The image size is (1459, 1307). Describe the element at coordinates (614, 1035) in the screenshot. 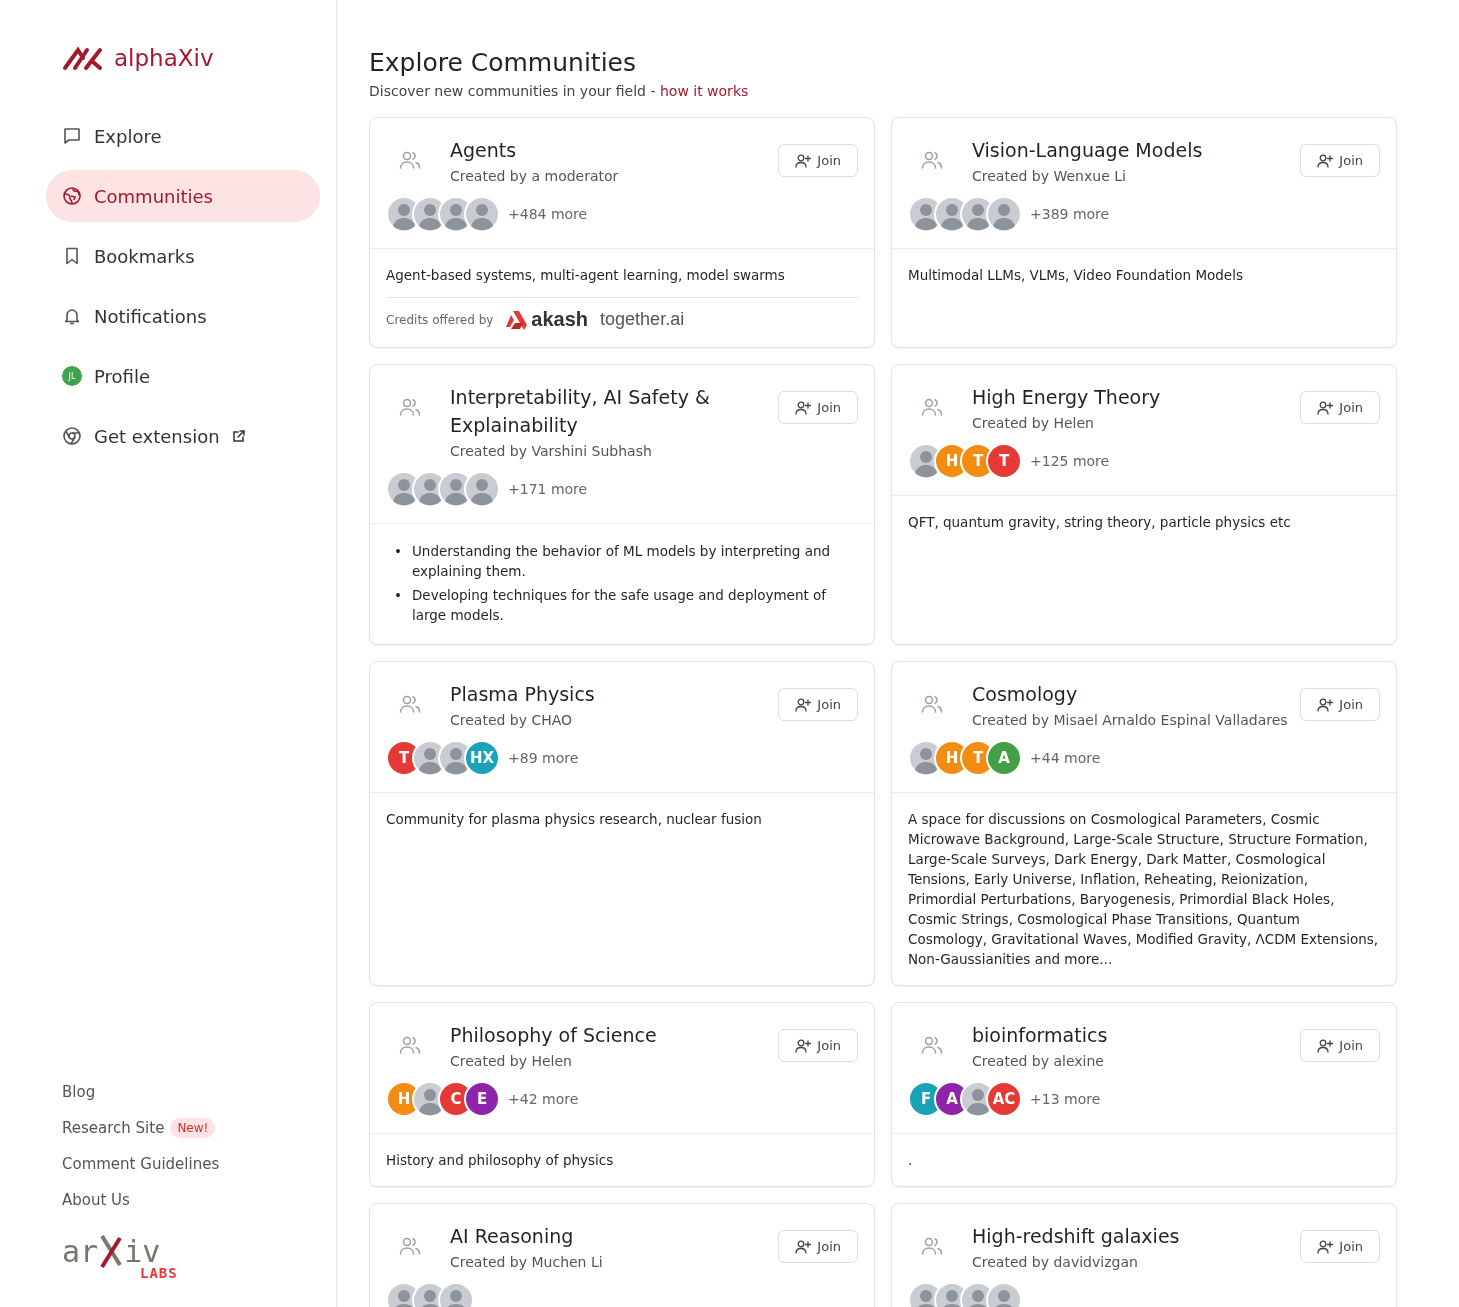

I see `community-title: Philosophy of Science` at that location.